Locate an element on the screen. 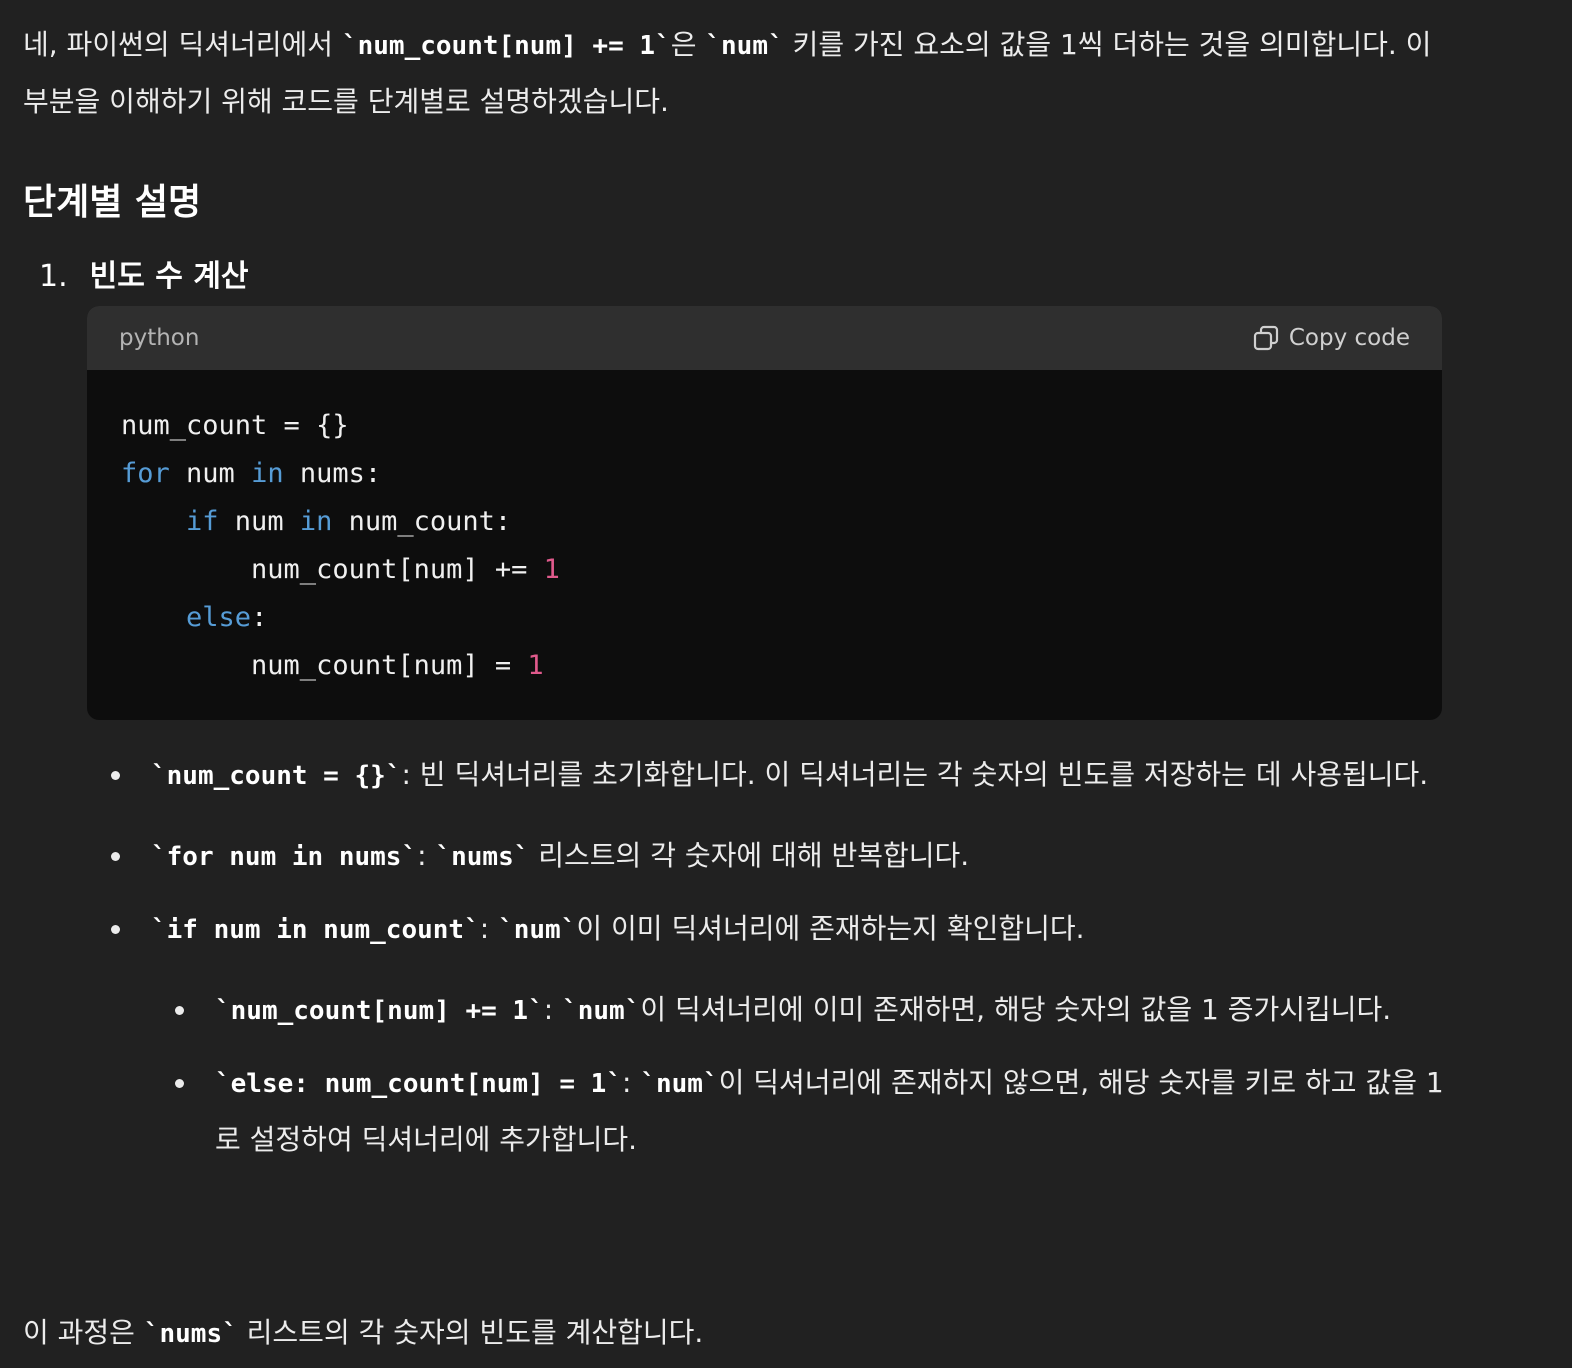 The width and height of the screenshot is (1572, 1368). code-text: nums: is located at coordinates (332, 473).